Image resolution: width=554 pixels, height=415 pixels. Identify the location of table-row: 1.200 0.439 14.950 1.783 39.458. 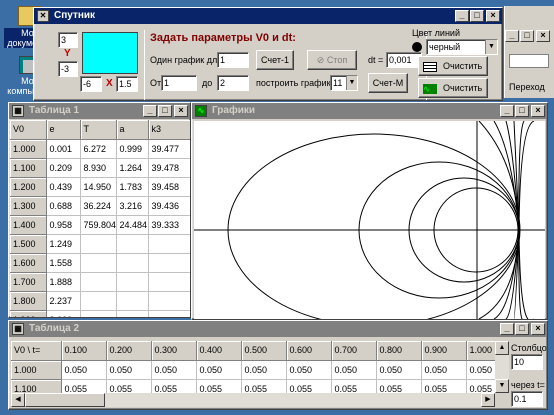
(100, 187).